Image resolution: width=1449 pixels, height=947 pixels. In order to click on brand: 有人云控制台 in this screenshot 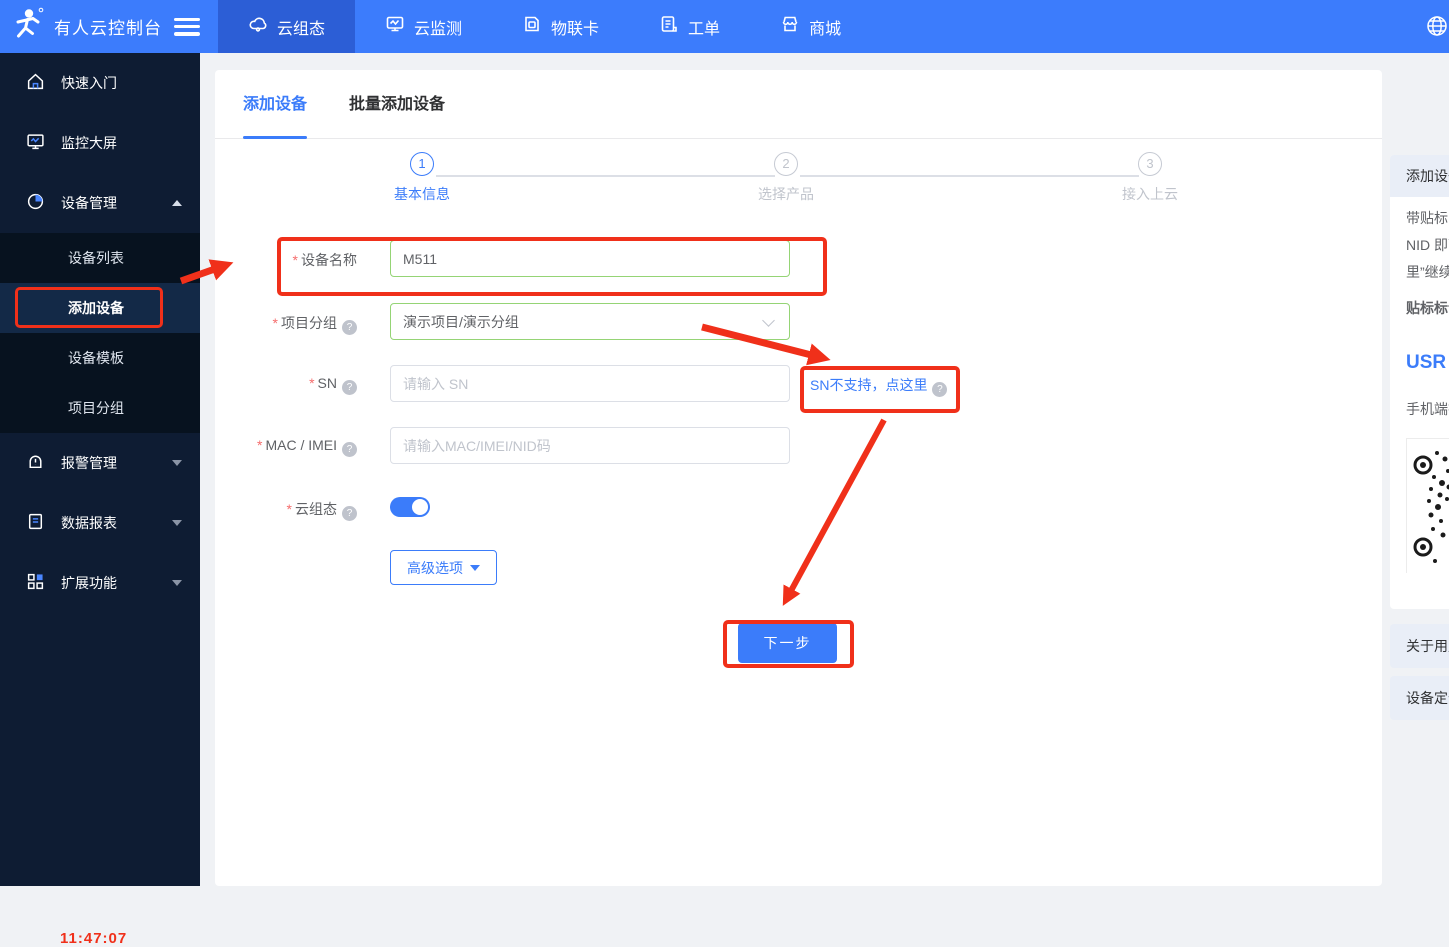, I will do `click(109, 26)`.